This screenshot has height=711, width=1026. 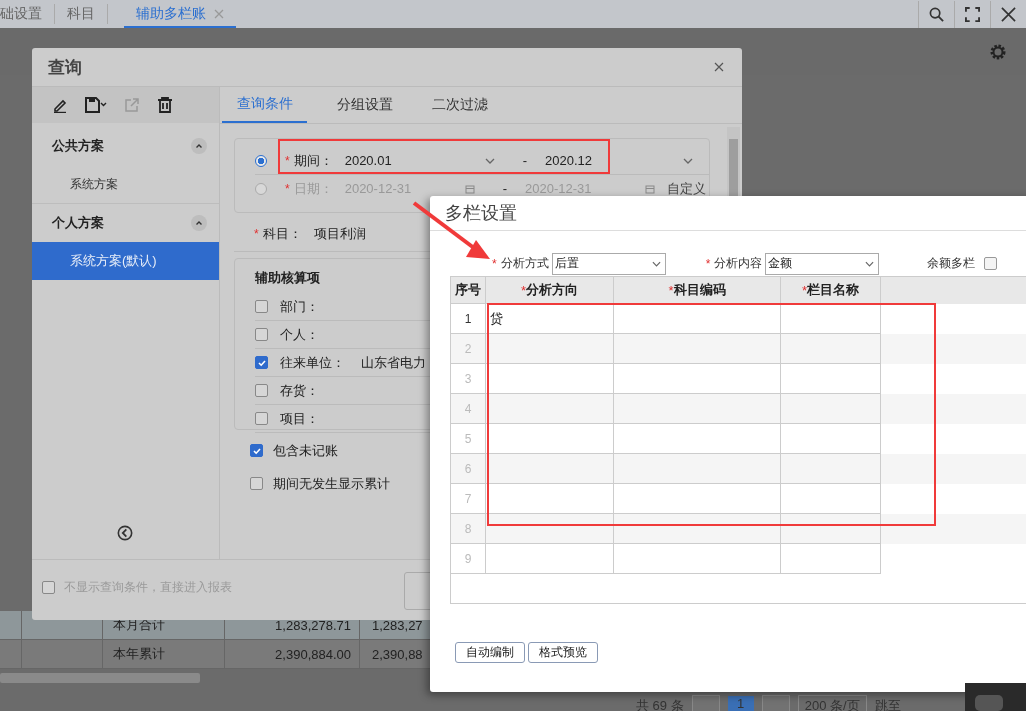 I want to click on period-select: 2020.12, so click(x=619, y=160).